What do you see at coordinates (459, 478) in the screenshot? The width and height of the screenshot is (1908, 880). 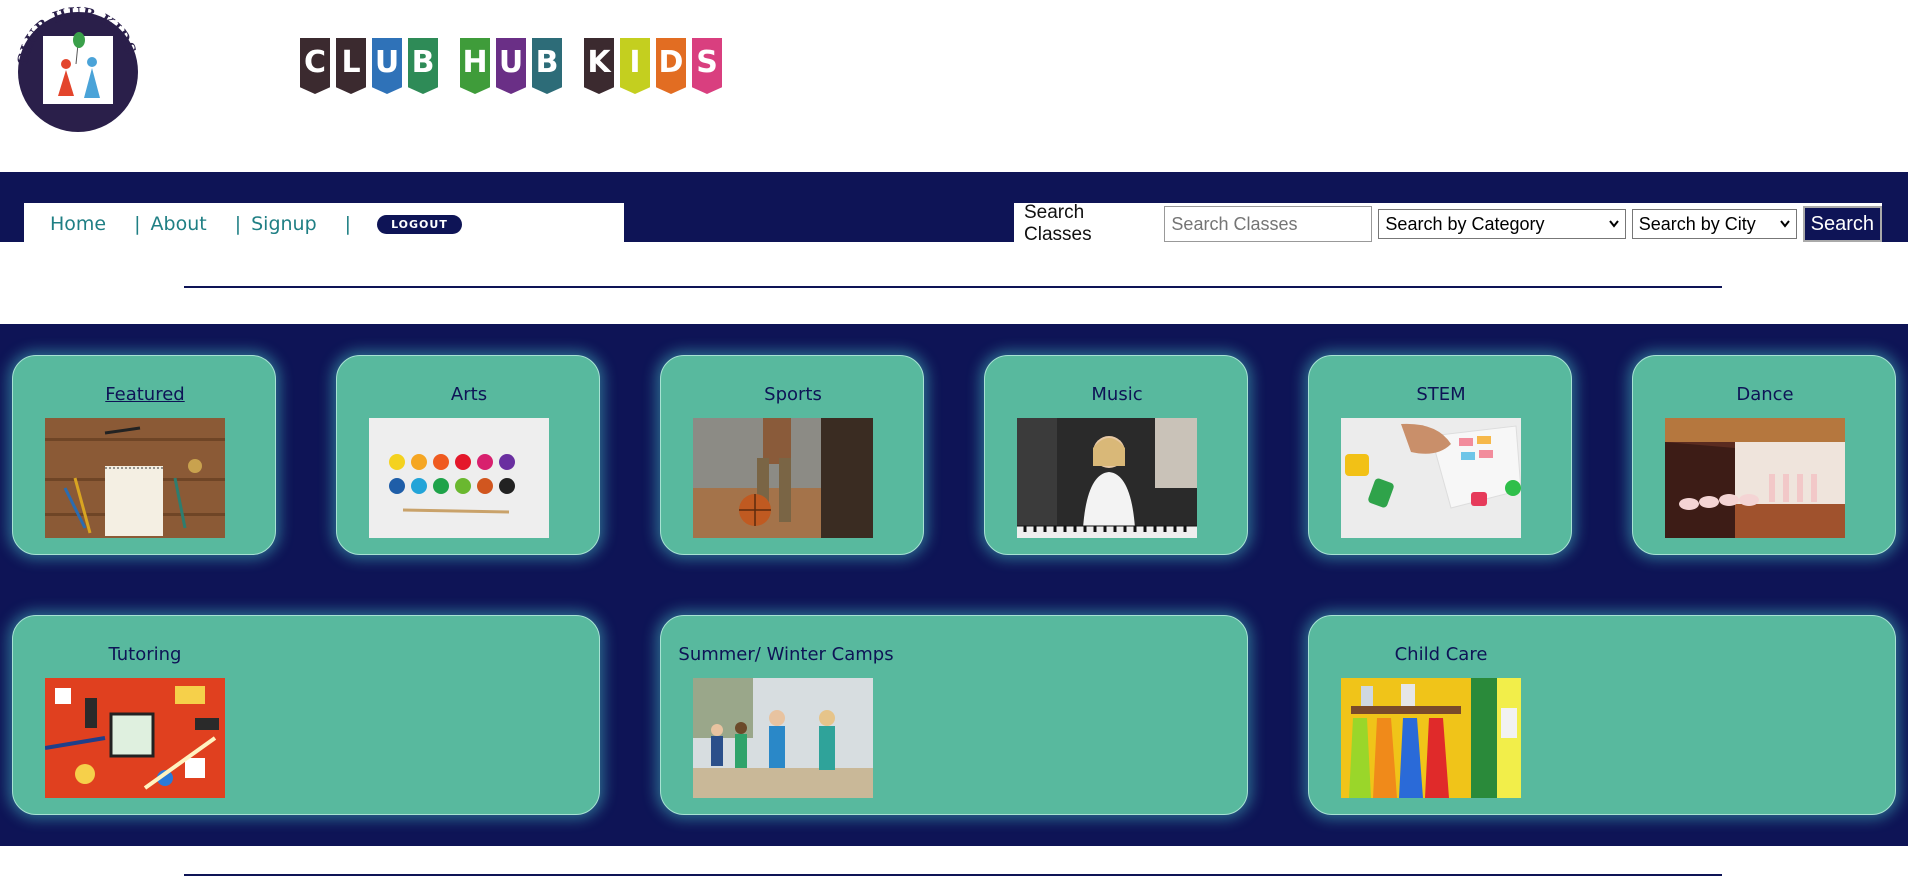 I see `watercolor-paint-set-photo` at bounding box center [459, 478].